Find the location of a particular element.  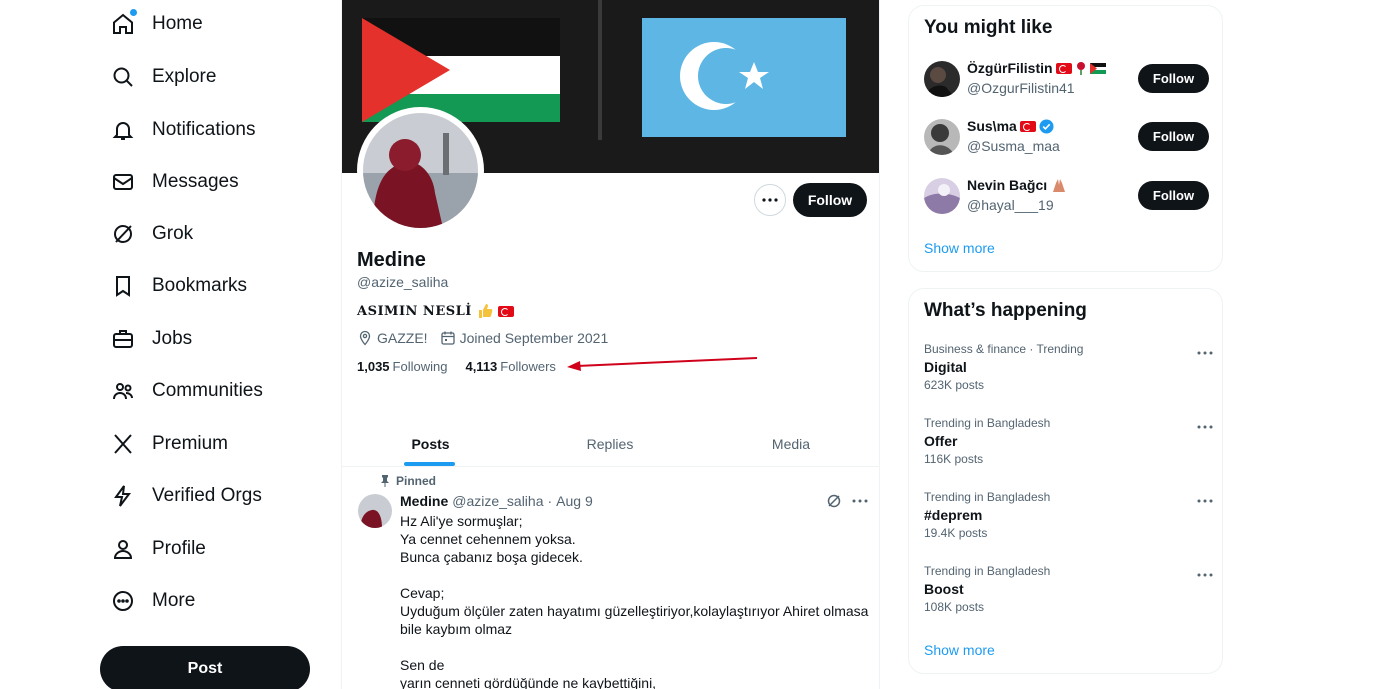

nav-premium: Premium is located at coordinates (169, 444).